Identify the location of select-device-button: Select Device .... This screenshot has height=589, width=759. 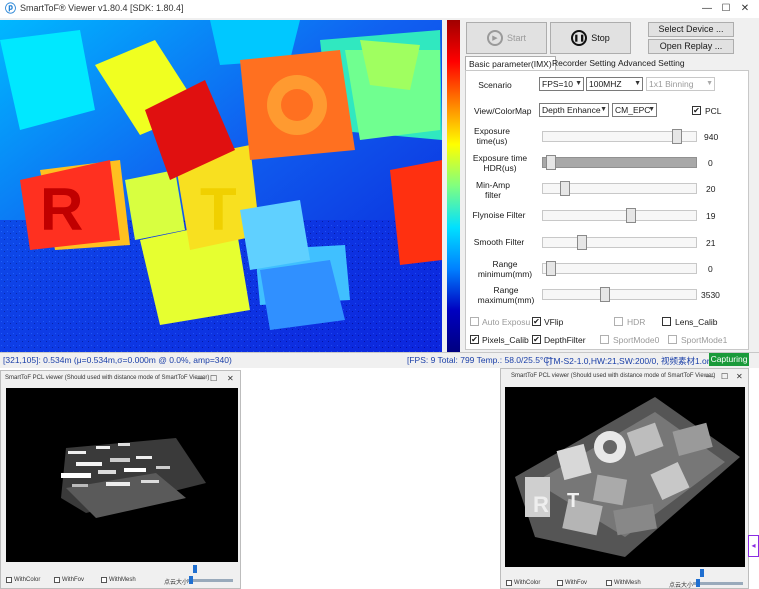
(691, 29).